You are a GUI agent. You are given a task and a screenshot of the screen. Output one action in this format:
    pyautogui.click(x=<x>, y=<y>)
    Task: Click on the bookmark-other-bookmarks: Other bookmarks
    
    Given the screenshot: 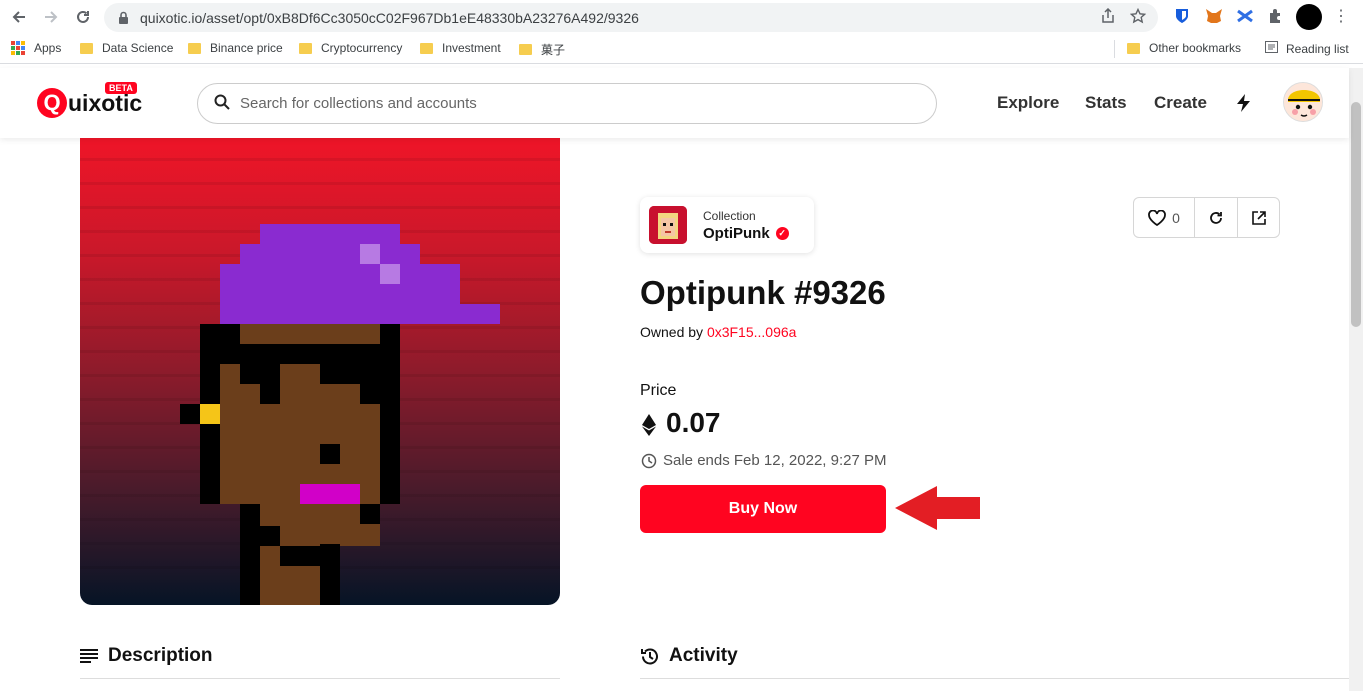 What is the action you would take?
    pyautogui.click(x=1184, y=48)
    